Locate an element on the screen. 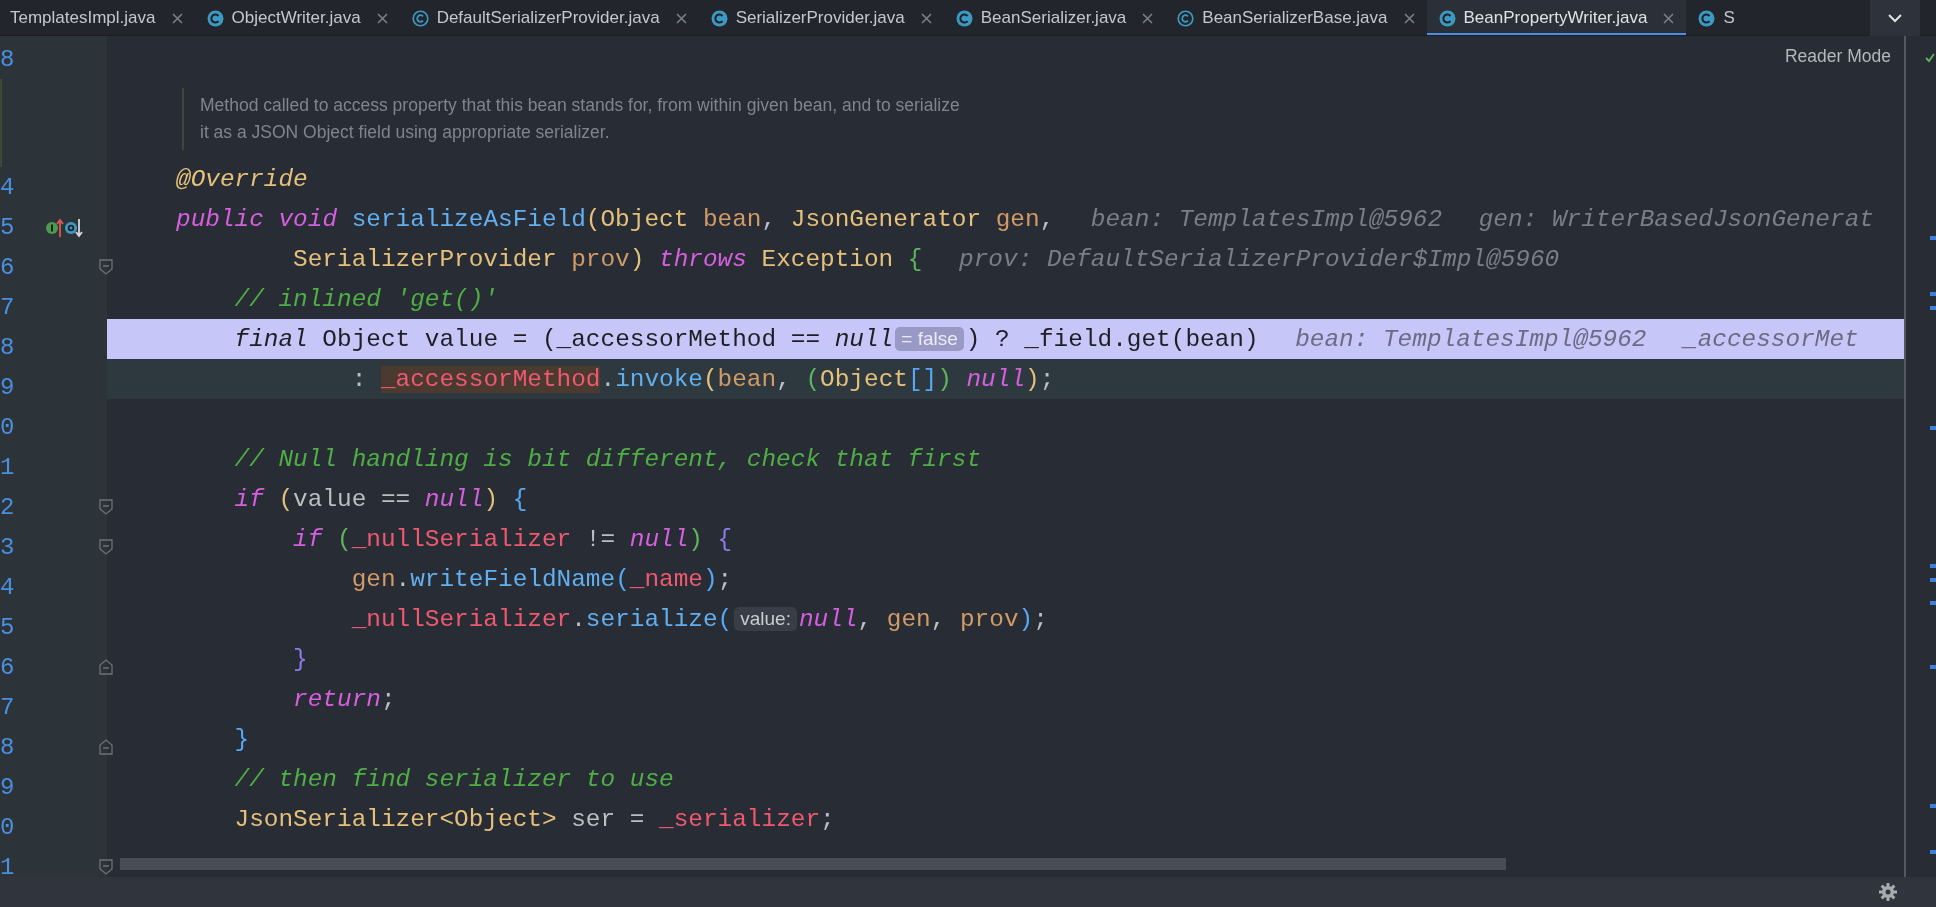  code-text: : _accessorMethod.invoke(bean, (Object[]) null); is located at coordinates (702, 379).